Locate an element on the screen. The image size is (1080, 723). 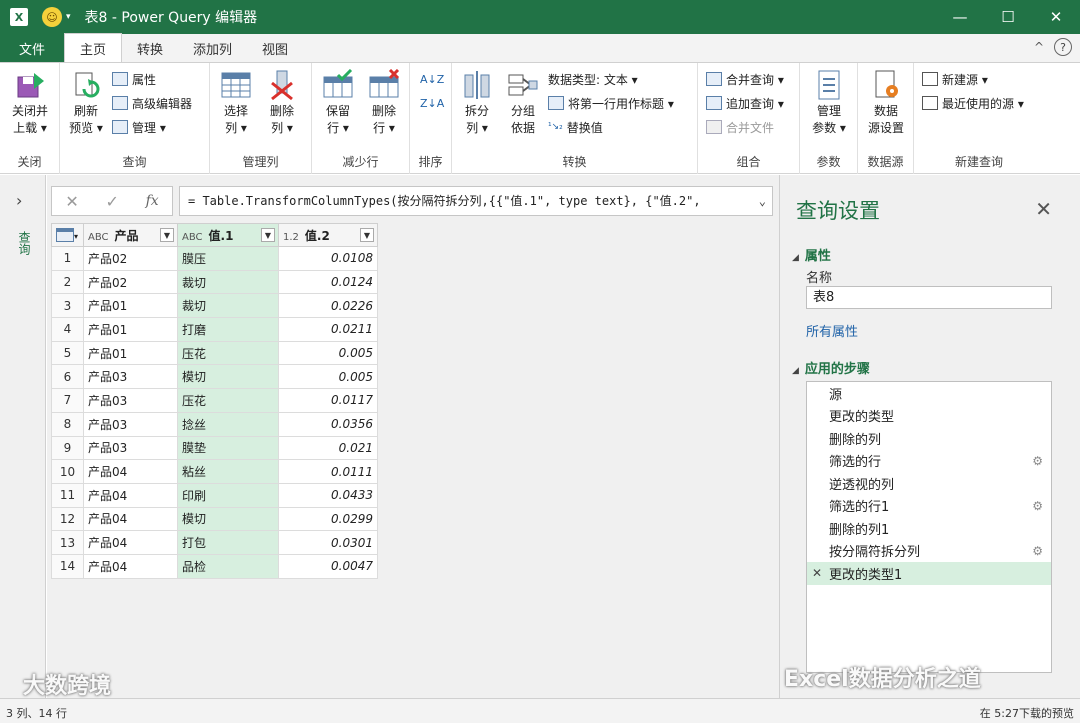
cell-value1: 膜压 is located at coordinates (228, 258).